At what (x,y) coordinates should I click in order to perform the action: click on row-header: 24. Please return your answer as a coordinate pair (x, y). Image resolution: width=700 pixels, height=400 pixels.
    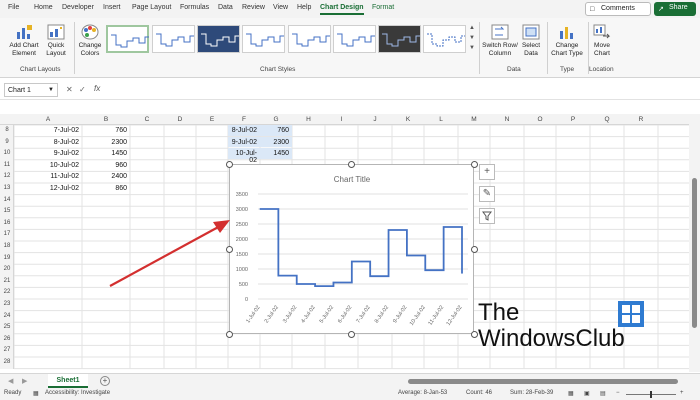
    Looking at the image, I should click on (7, 316).